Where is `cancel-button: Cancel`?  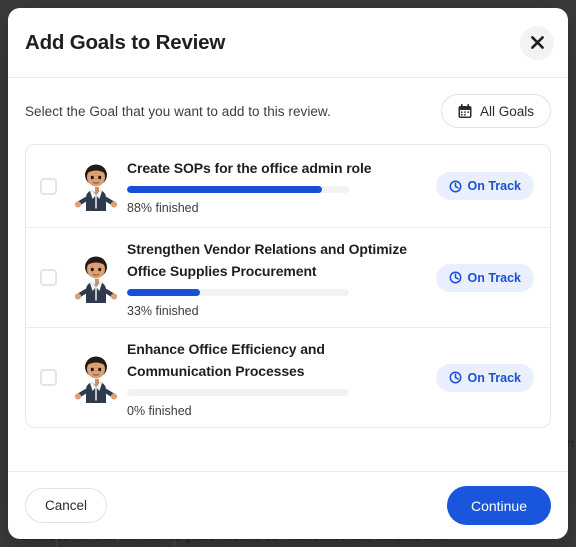
cancel-button: Cancel is located at coordinates (66, 505).